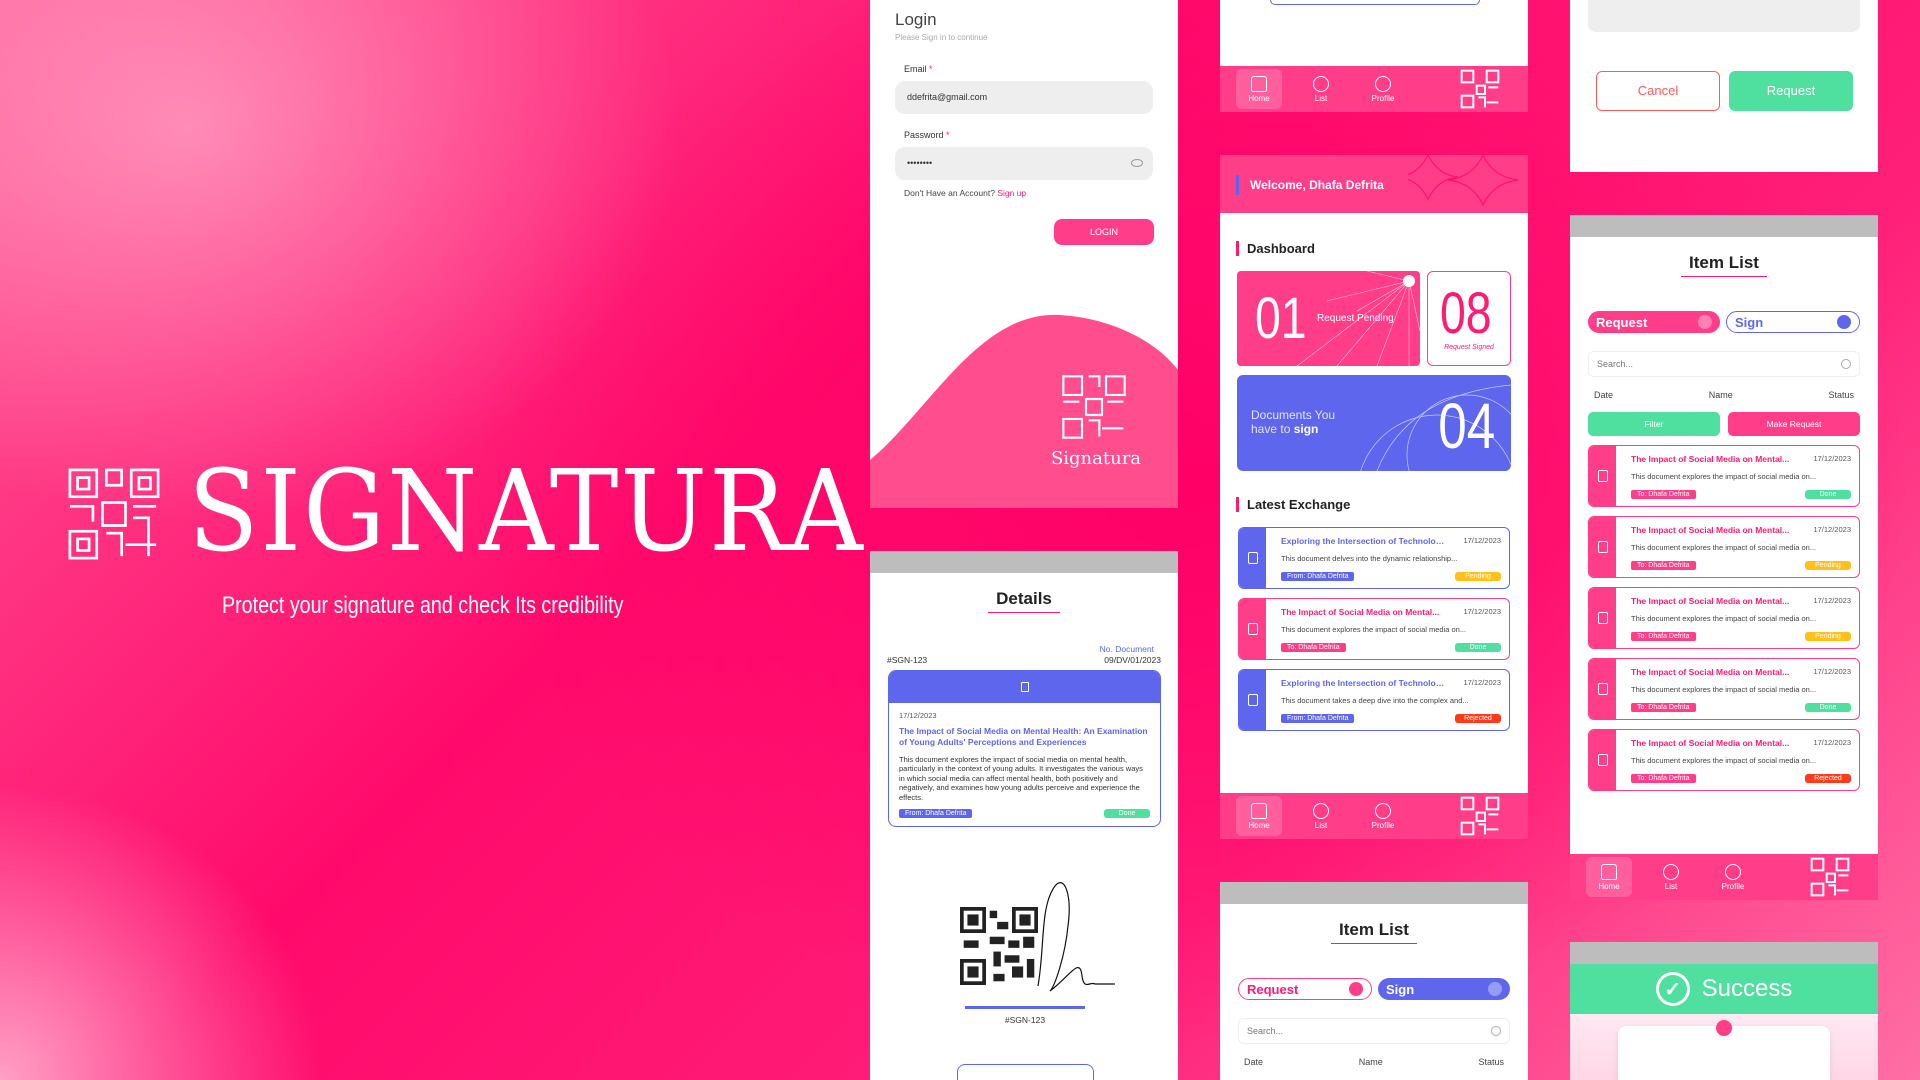 This screenshot has width=1920, height=1080. I want to click on eye-icon, so click(1137, 163).